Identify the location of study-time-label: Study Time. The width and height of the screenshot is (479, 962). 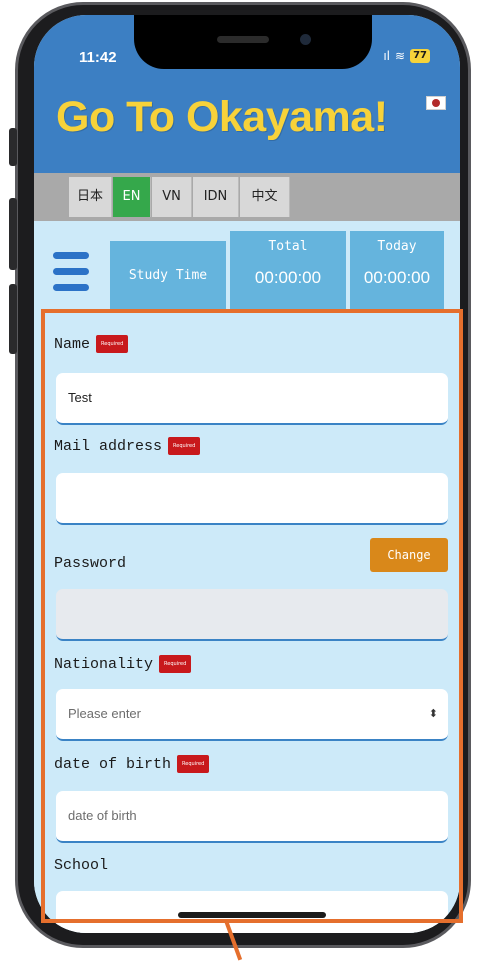
(168, 276).